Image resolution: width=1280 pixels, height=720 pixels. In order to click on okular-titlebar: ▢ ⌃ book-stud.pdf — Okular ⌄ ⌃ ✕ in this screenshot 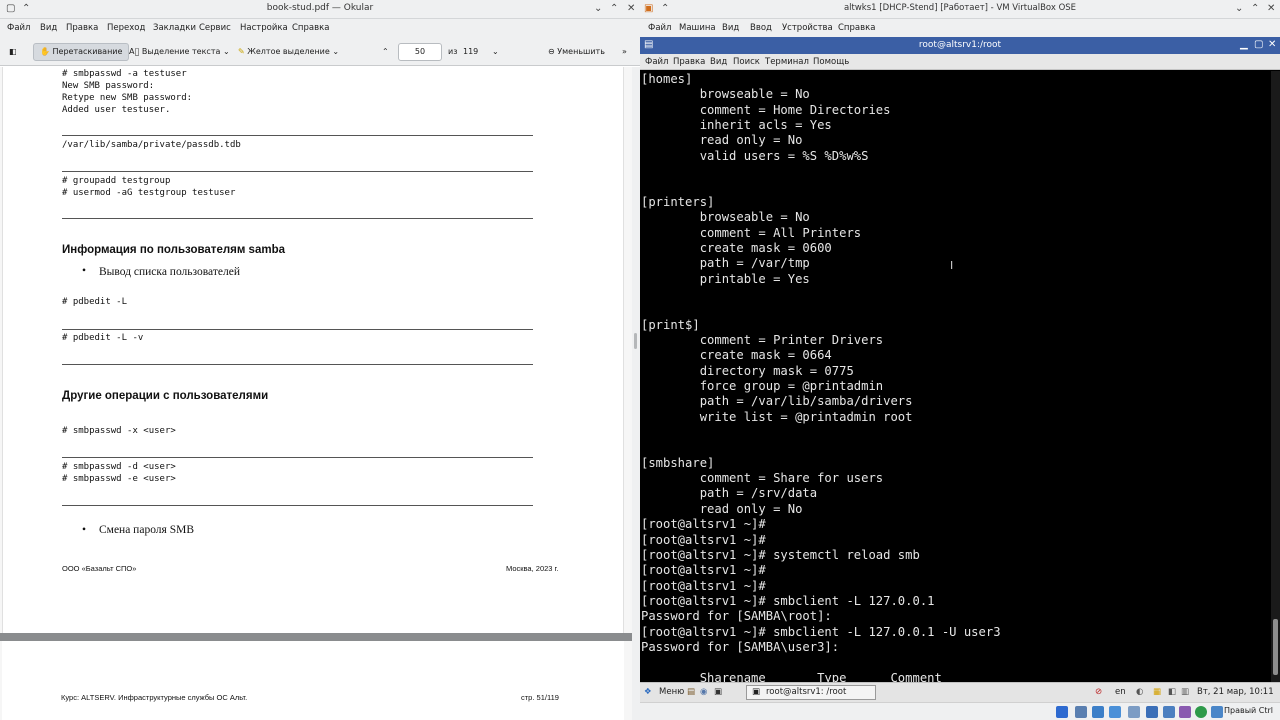, I will do `click(320, 9)`.